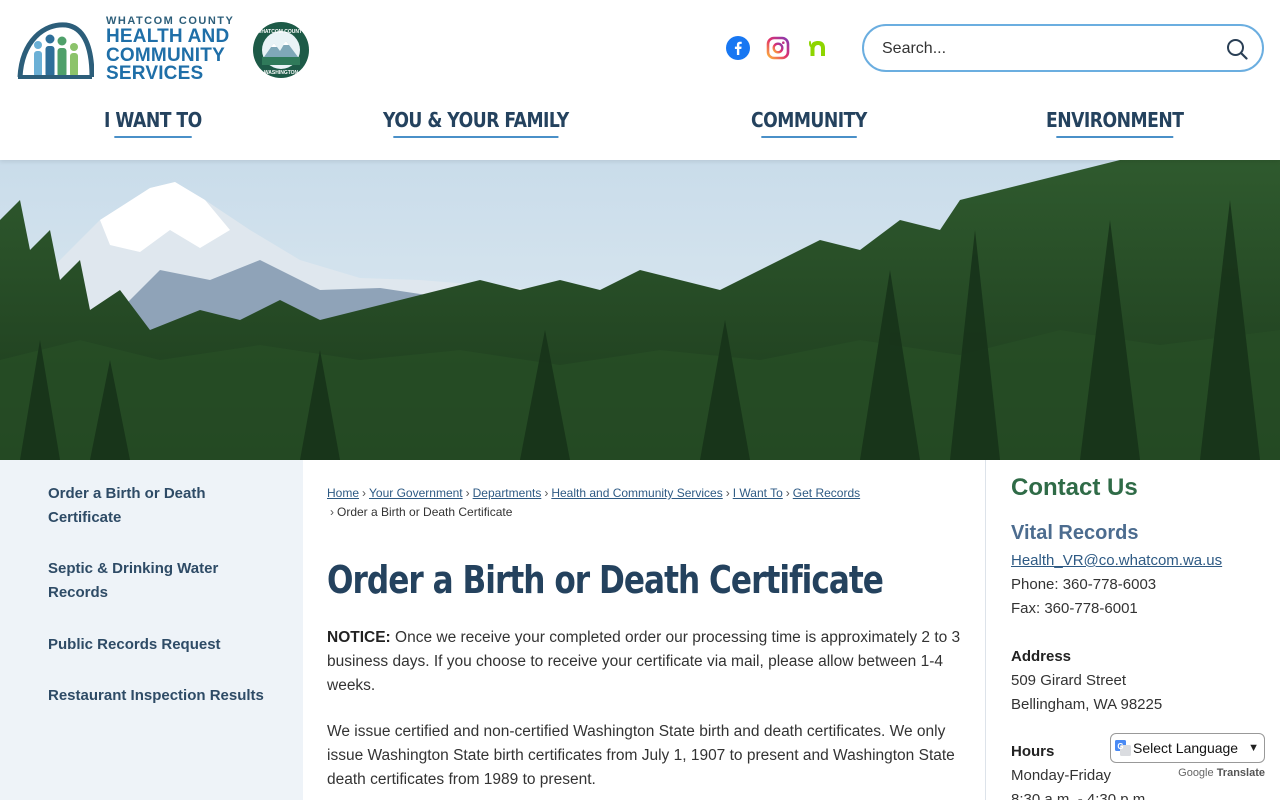 This screenshot has height=800, width=1280. What do you see at coordinates (1084, 584) in the screenshot?
I see `contact-phone: Phone: 360-778-6003` at bounding box center [1084, 584].